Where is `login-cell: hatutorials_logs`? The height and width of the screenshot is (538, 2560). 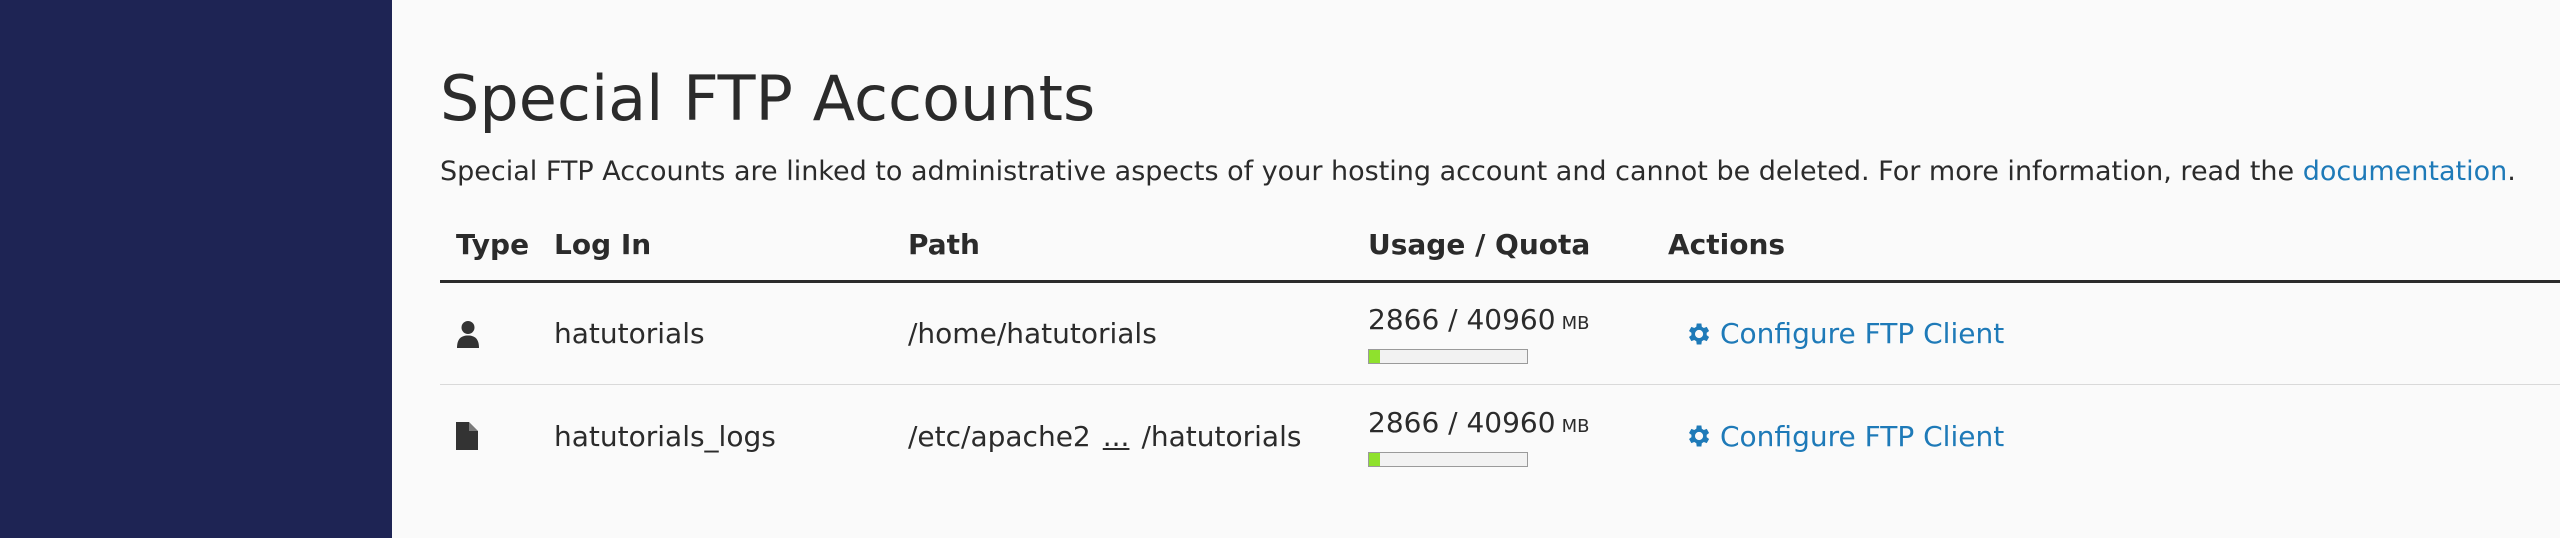 login-cell: hatutorials_logs is located at coordinates (665, 436).